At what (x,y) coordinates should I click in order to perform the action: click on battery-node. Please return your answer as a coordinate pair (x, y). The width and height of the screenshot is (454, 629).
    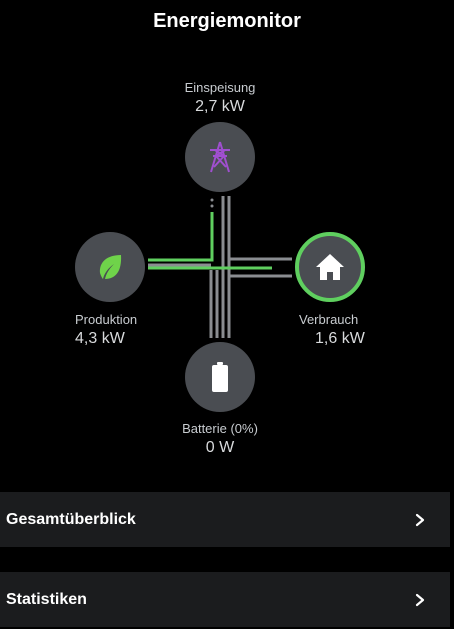
    Looking at the image, I should click on (220, 377).